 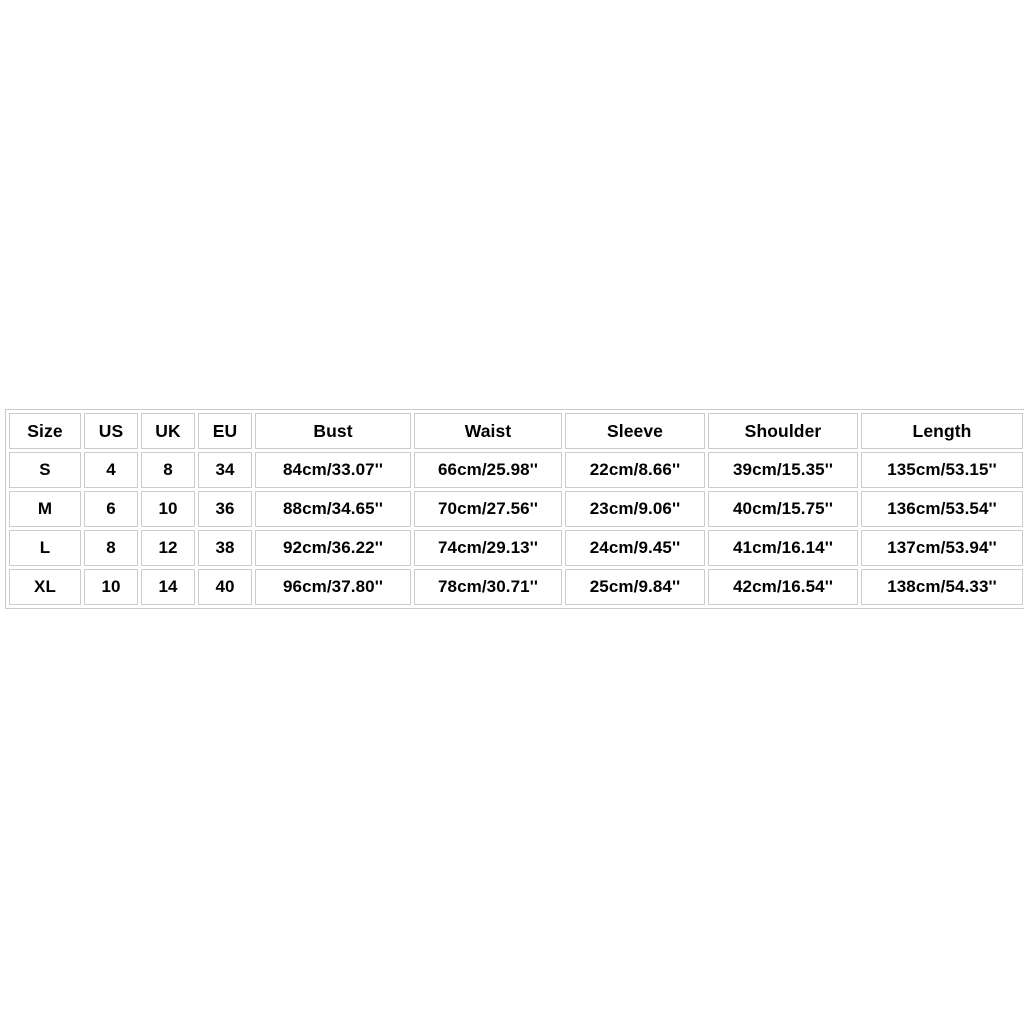 I want to click on cell-waist: 74cm/29.13'', so click(x=488, y=548).